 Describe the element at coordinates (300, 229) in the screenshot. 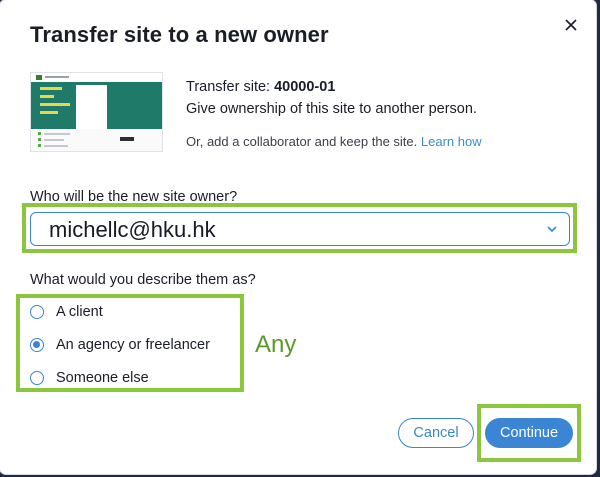

I see `new-owner-select: michellc@hku.hk` at that location.